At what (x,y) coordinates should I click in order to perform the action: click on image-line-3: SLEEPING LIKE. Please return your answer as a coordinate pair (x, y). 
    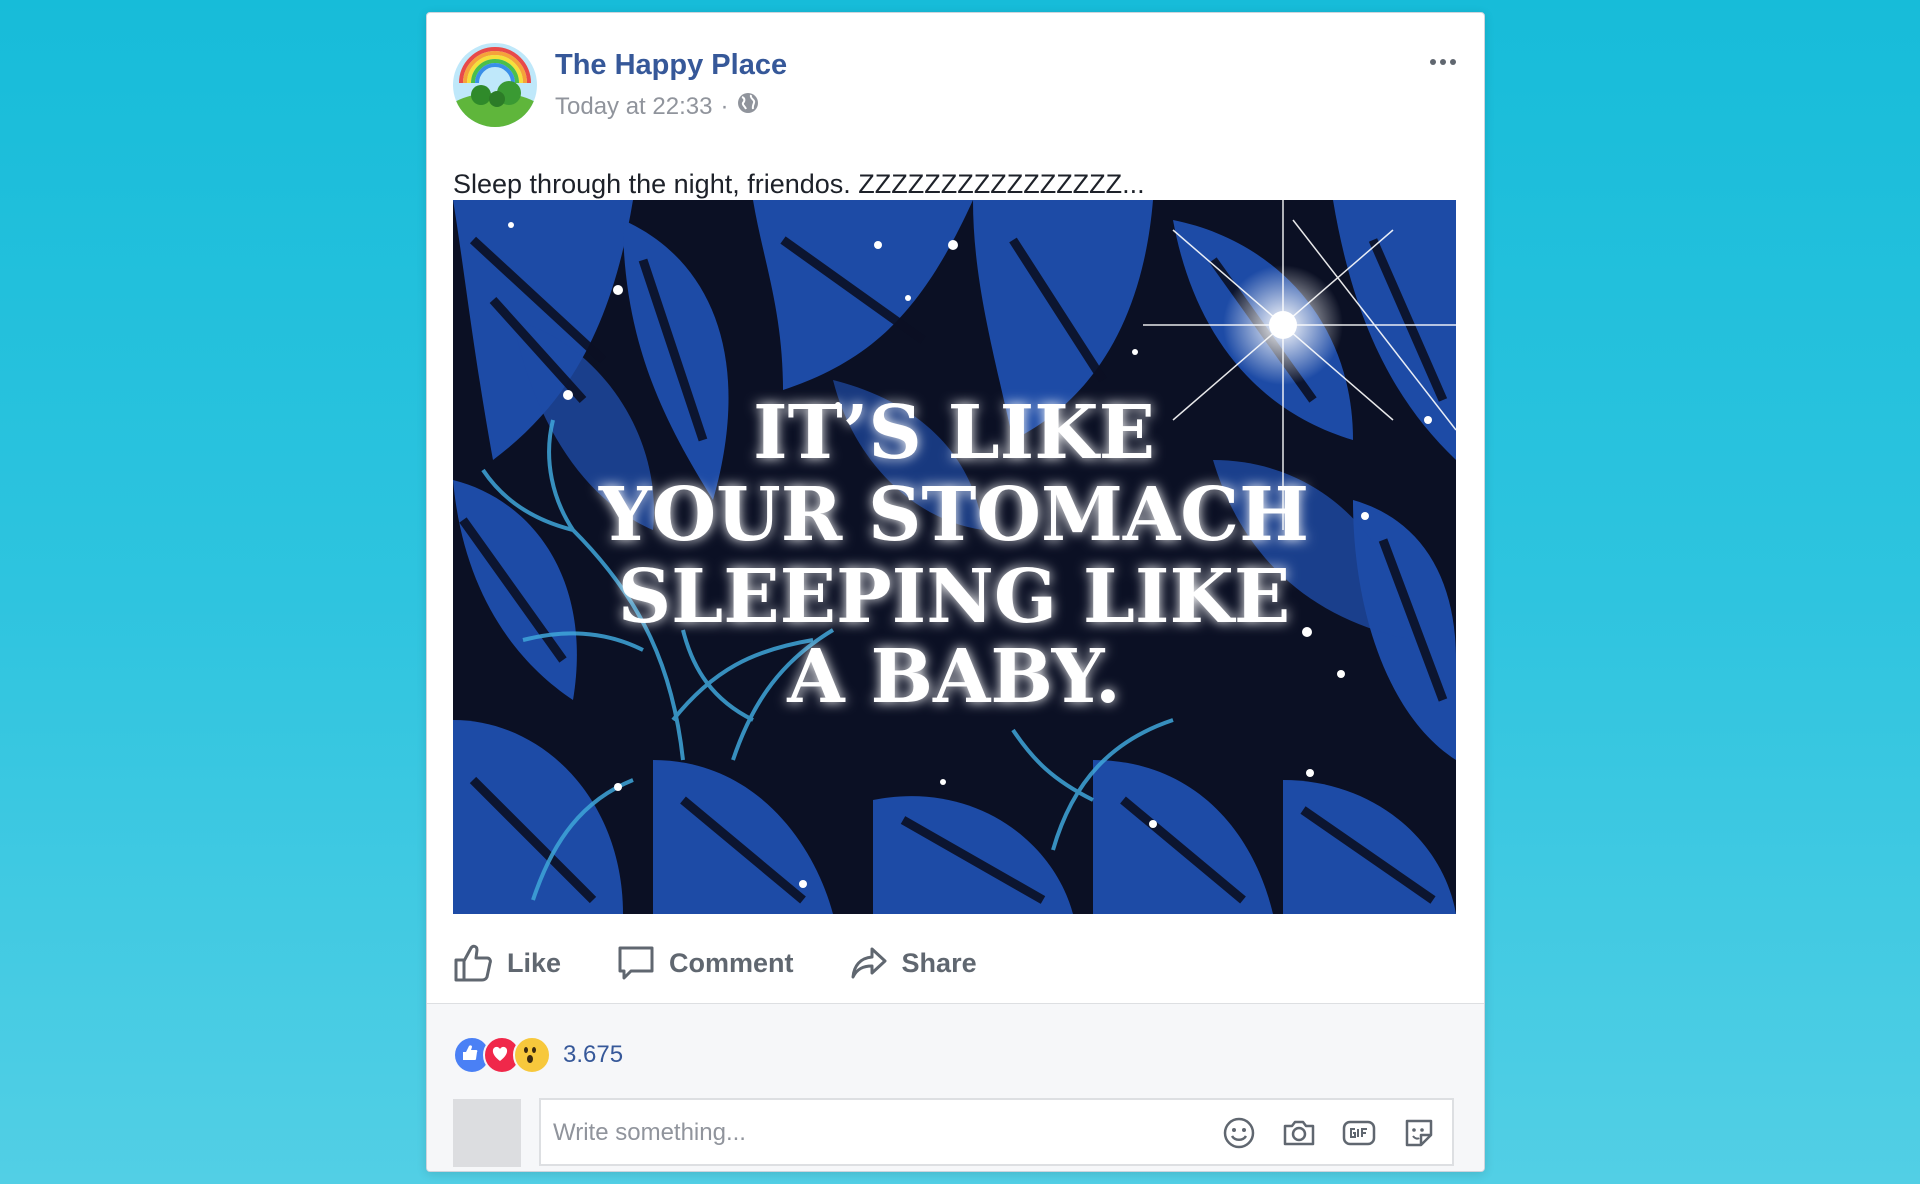
    Looking at the image, I should click on (954, 597).